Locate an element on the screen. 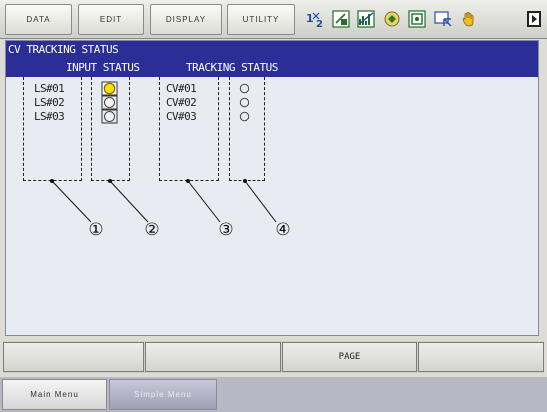  callout-4: ④ is located at coordinates (282, 230).